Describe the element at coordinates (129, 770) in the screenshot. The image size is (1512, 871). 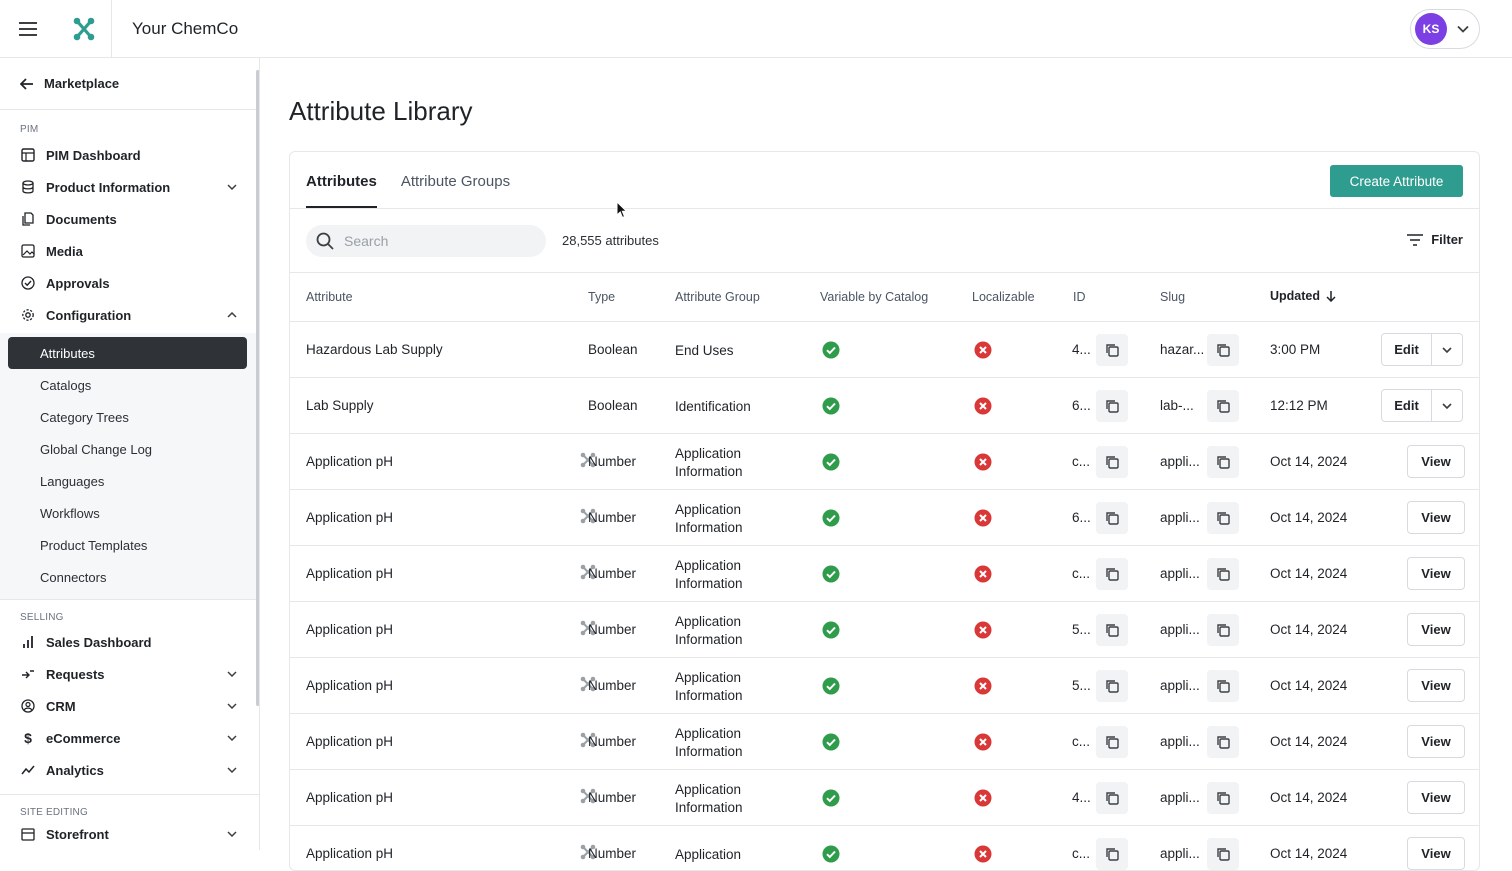
I see `sidebar-item-analytics: Analytics` at that location.